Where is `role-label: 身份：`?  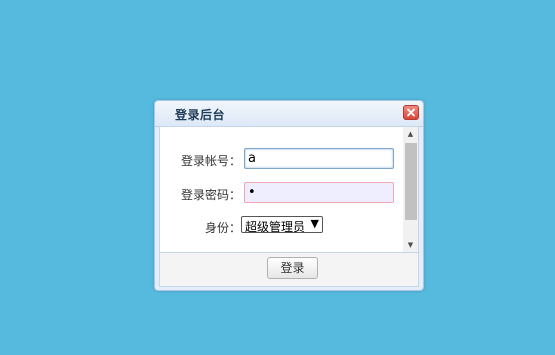
role-label: 身份： is located at coordinates (222, 228).